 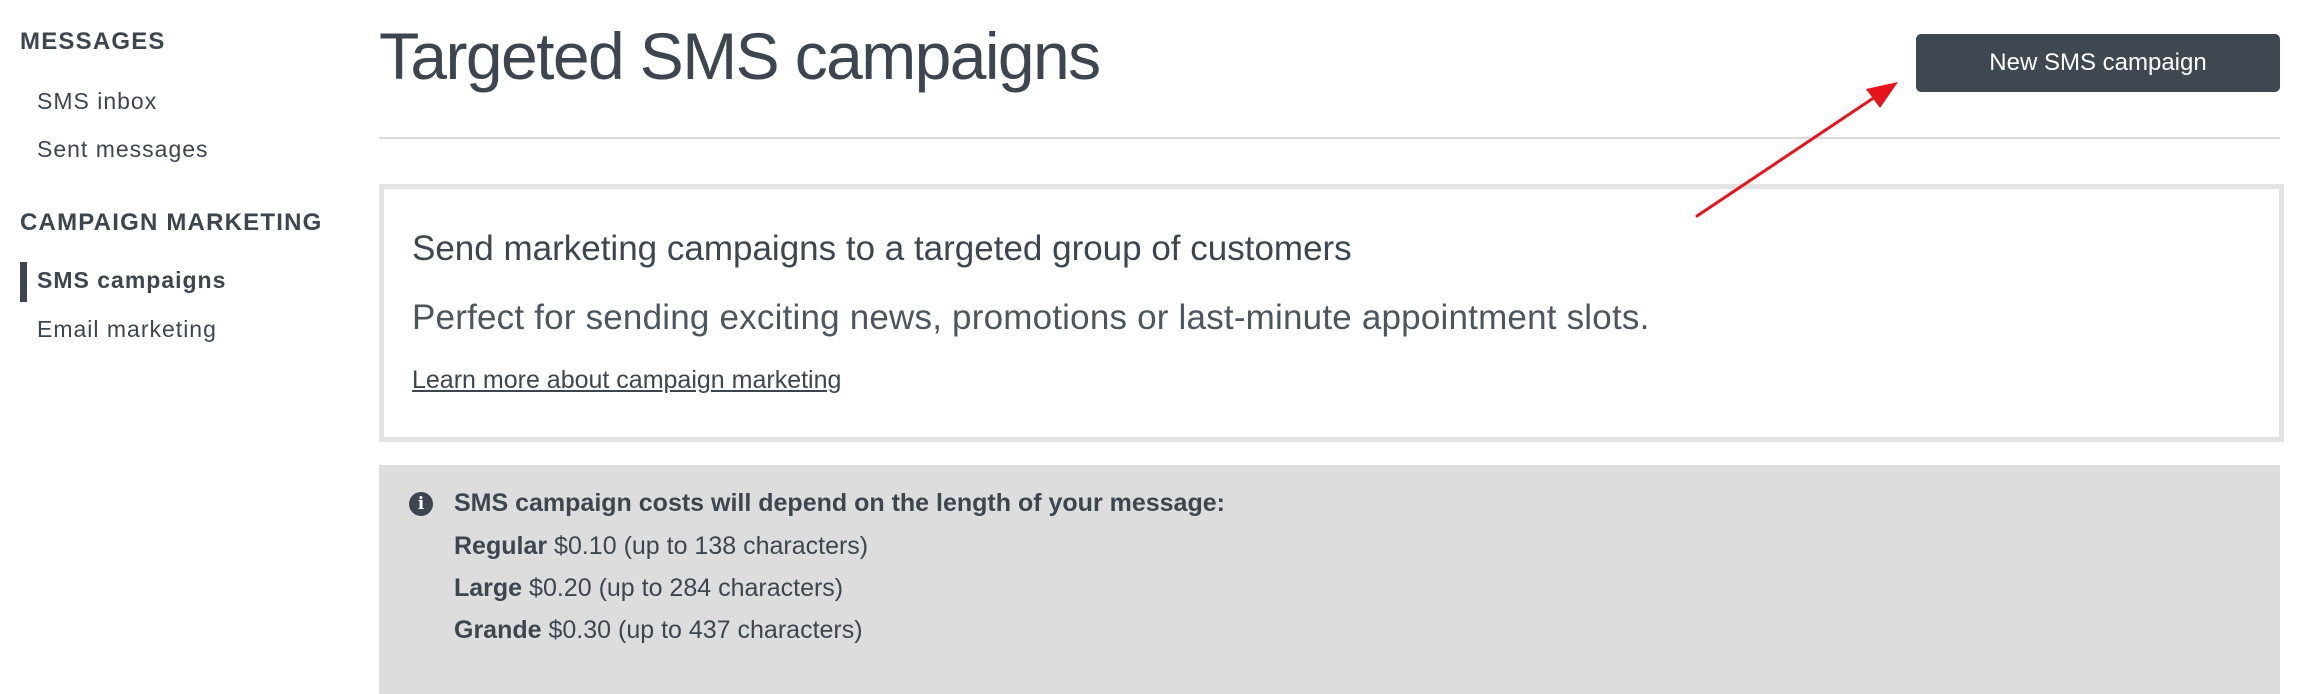 I want to click on pricing-tier-grande: Grande $0.30 (up to 437 characters), so click(x=658, y=630).